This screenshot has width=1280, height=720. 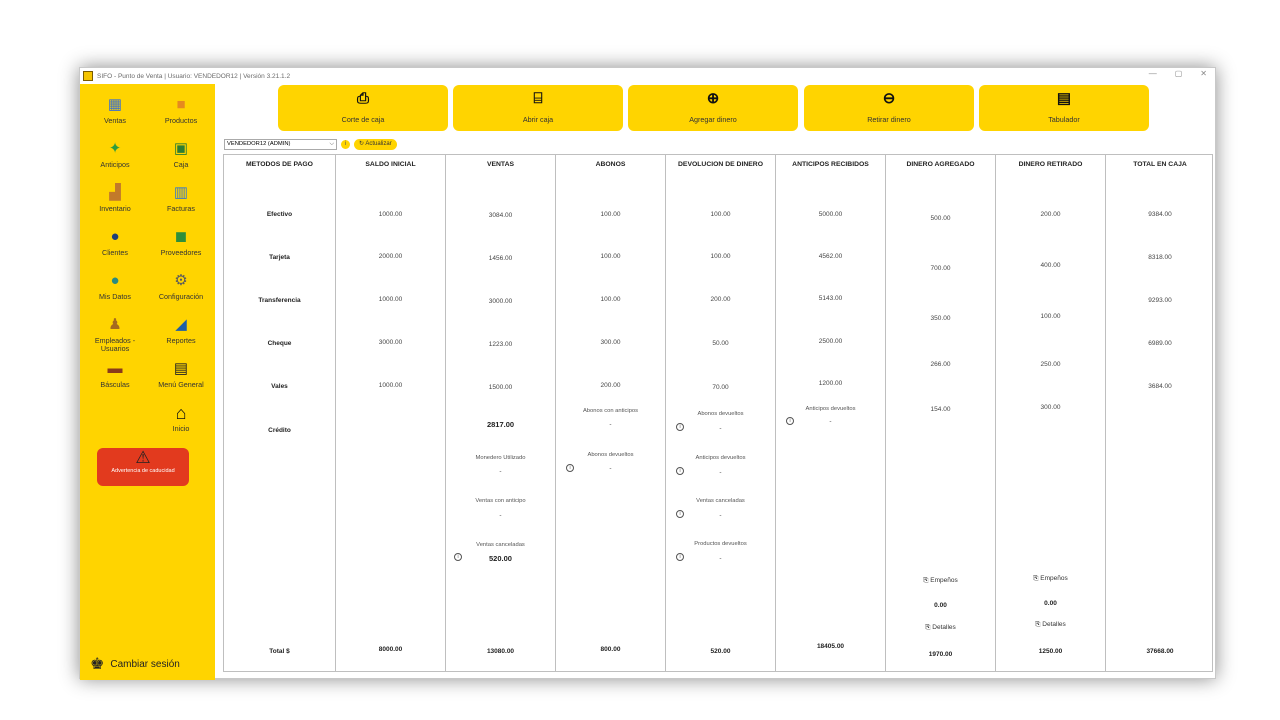 What do you see at coordinates (279, 430) in the screenshot?
I see `method-credito: Crédito` at bounding box center [279, 430].